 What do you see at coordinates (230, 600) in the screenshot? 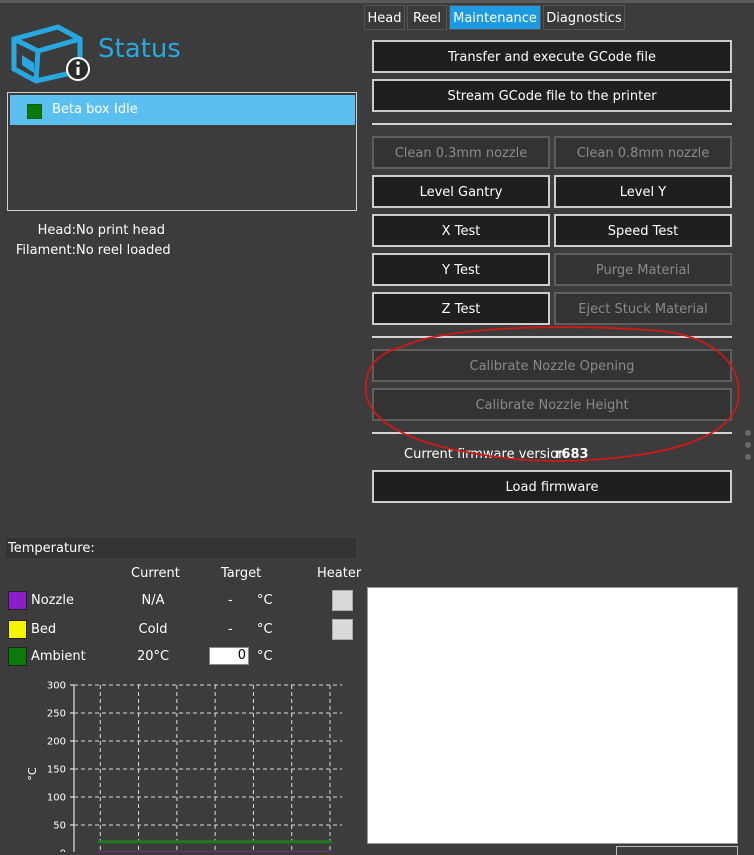
I see `nozzle-target: -` at bounding box center [230, 600].